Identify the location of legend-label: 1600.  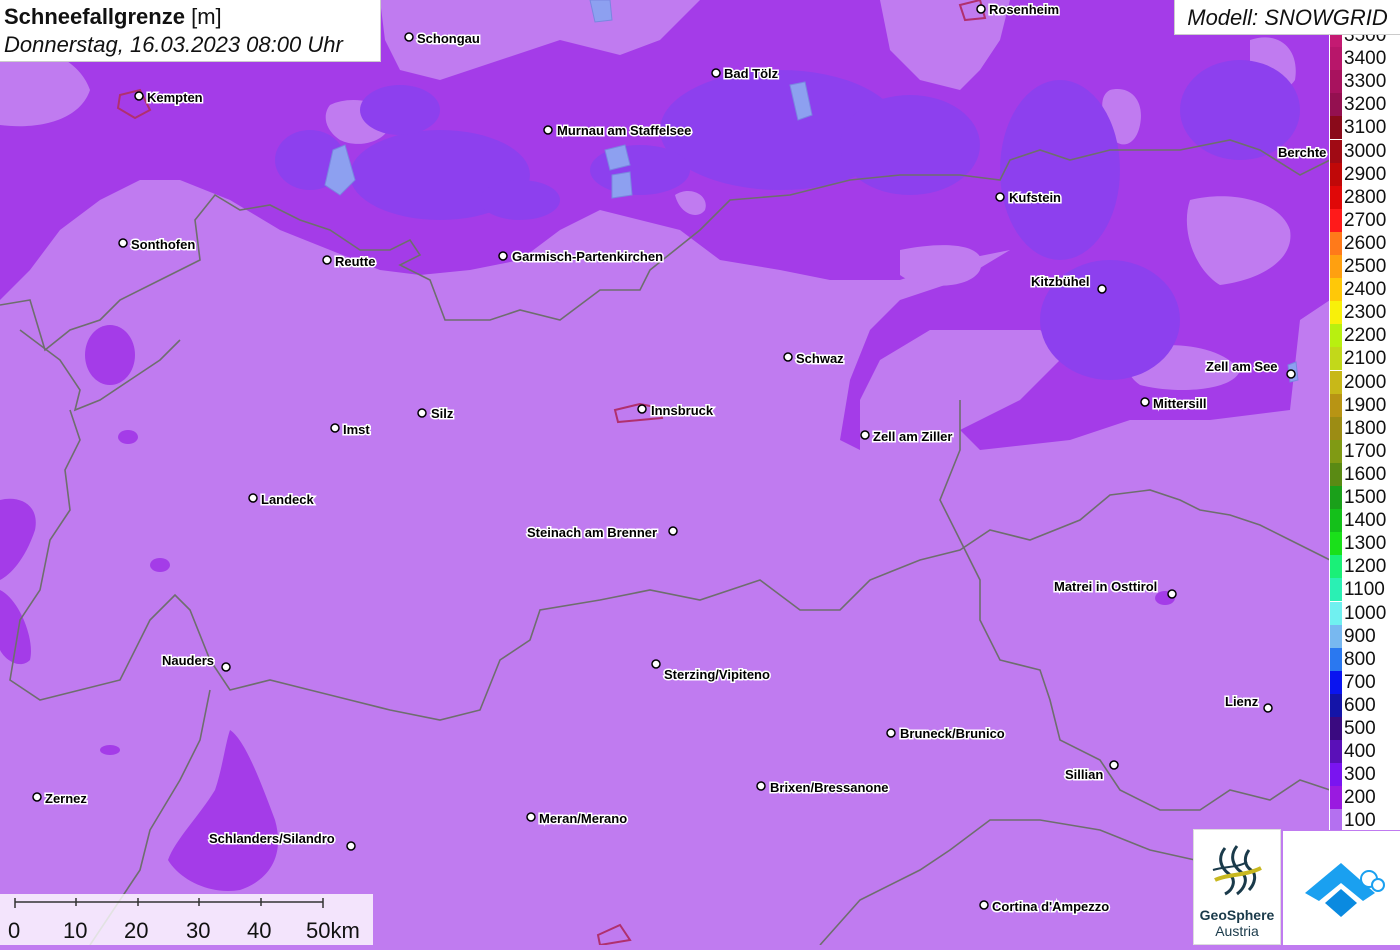
(1365, 474).